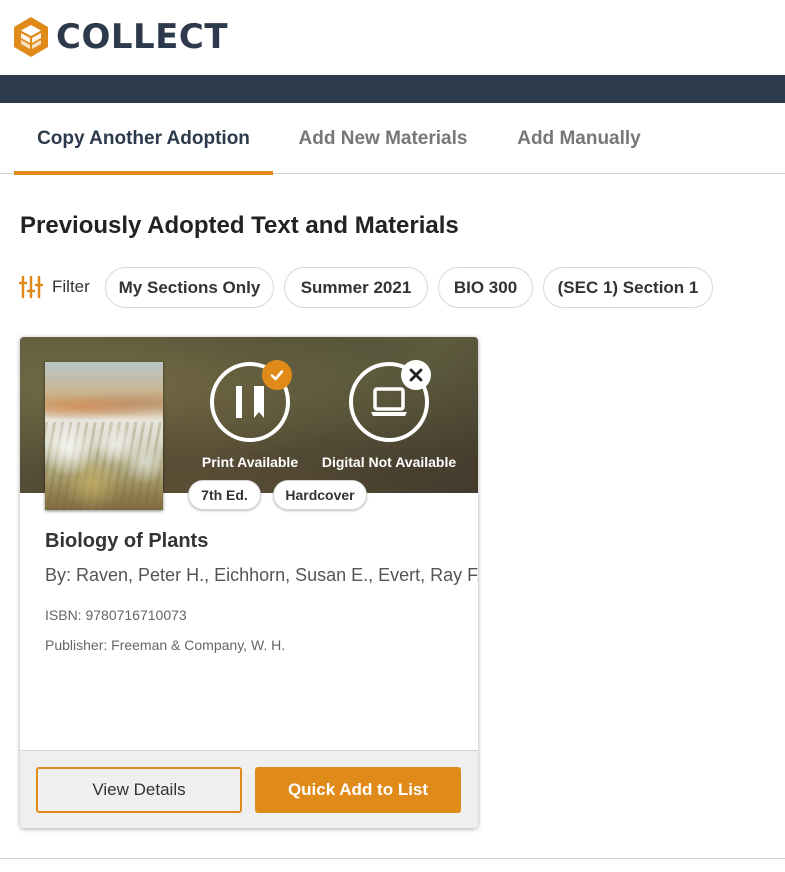 Image resolution: width=785 pixels, height=872 pixels. What do you see at coordinates (389, 462) in the screenshot?
I see `digital-availability-label: Digital Not Available` at bounding box center [389, 462].